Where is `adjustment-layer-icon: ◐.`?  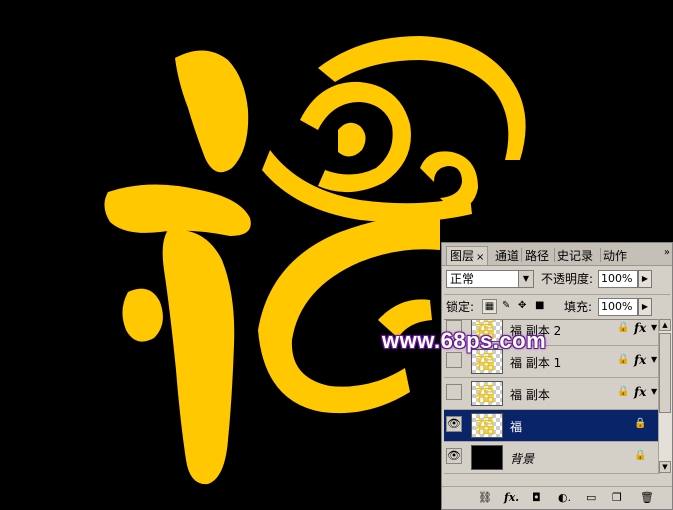
adjustment-layer-icon: ◐. is located at coordinates (564, 498).